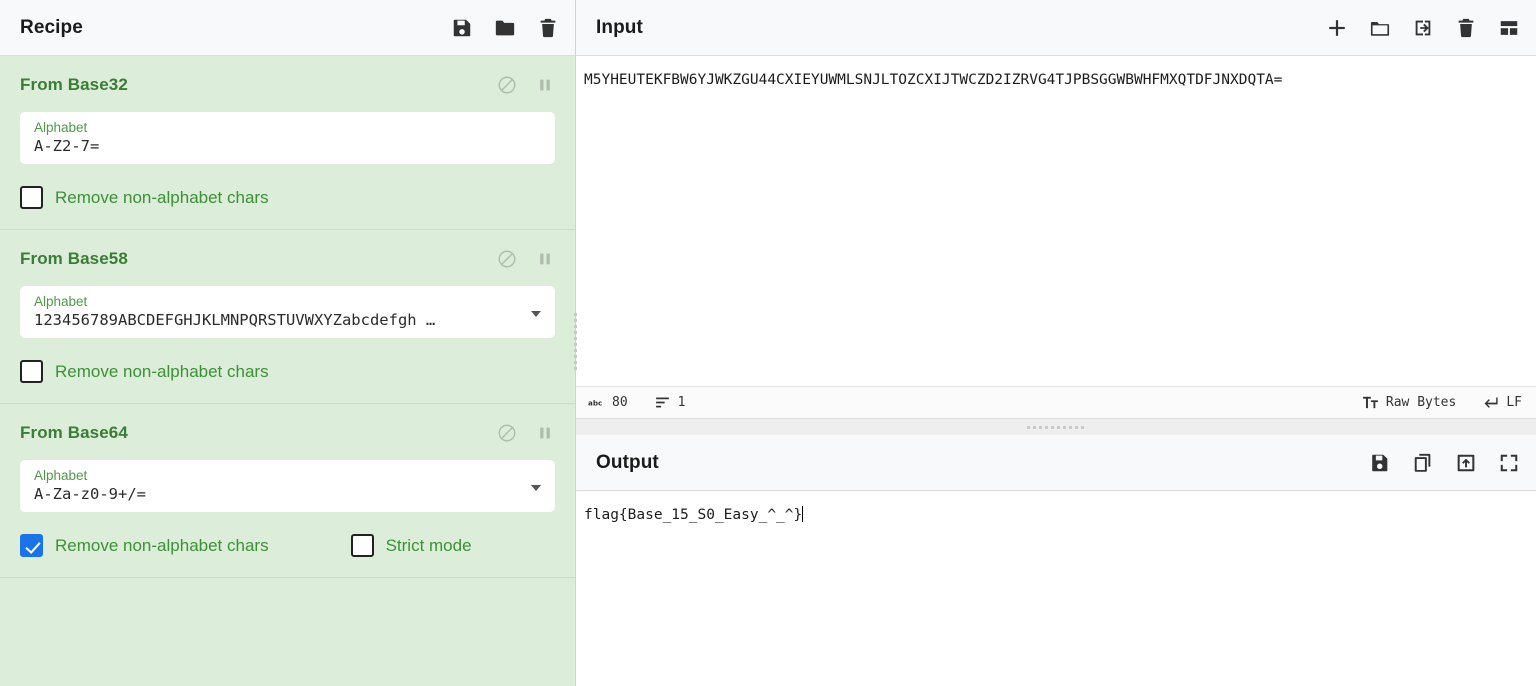 The image size is (1536, 686). Describe the element at coordinates (74, 432) in the screenshot. I see `operation-title: From Base64` at that location.